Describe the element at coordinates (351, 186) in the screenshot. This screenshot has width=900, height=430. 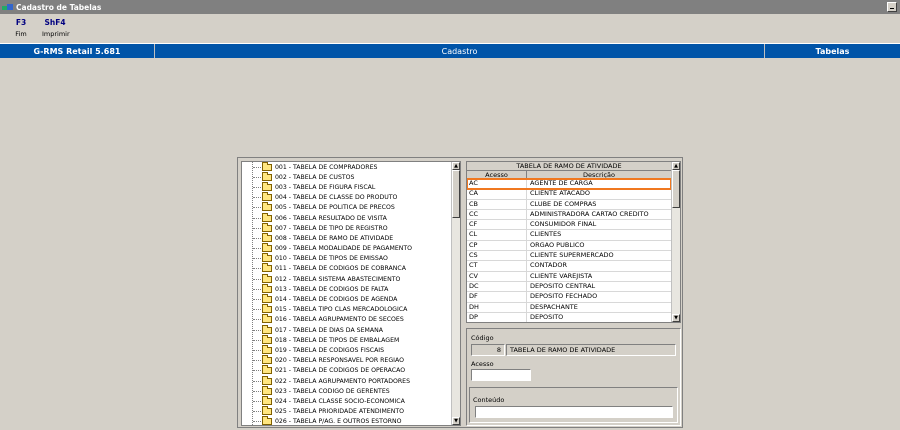
I see `tree-item: 003 - TABELA DE FIGURA FISCAL` at that location.